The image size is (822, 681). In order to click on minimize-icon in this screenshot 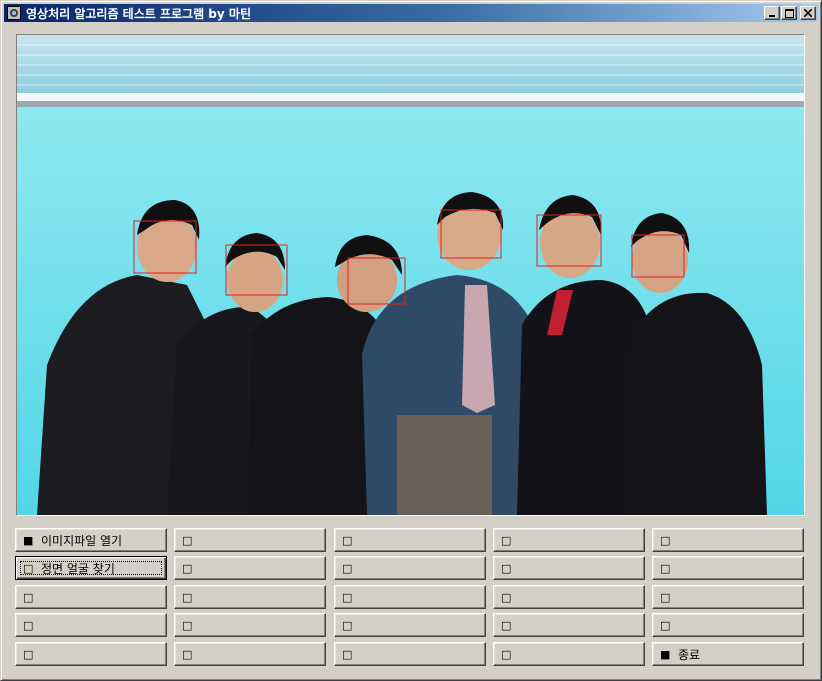, I will do `click(772, 16)`.